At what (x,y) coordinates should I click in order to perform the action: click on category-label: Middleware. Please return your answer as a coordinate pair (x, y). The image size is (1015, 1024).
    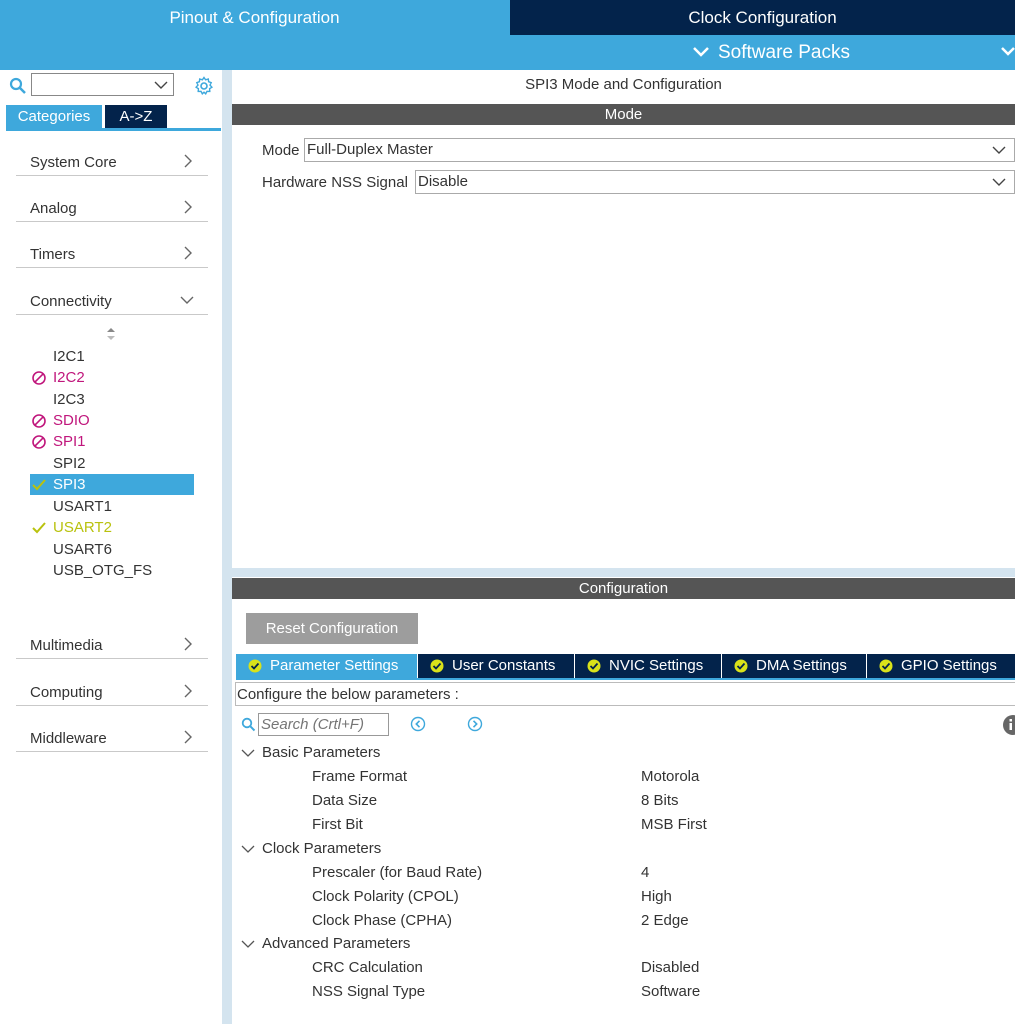
    Looking at the image, I should click on (68, 738).